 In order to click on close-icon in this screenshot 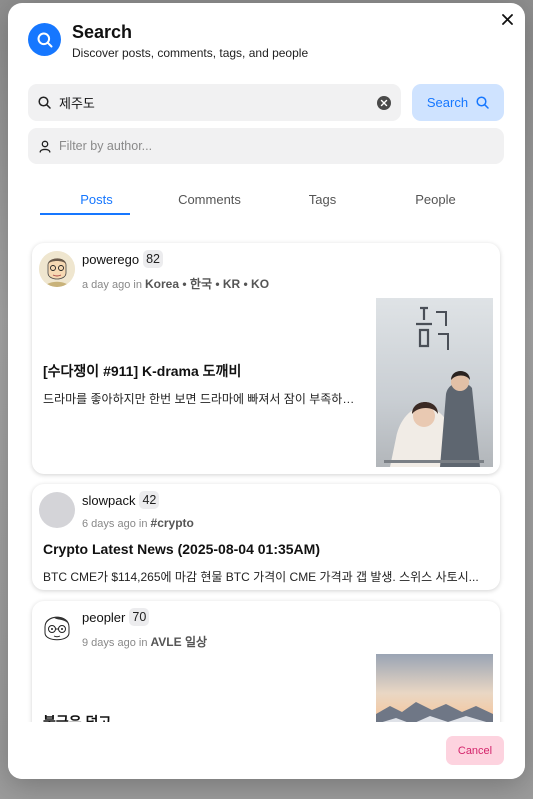, I will do `click(507, 19)`.